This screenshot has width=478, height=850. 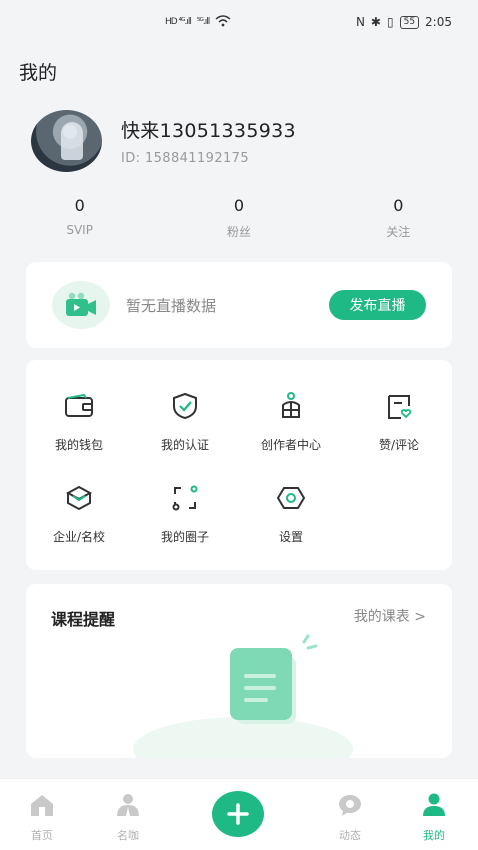 I want to click on tab-home: 首页, so click(x=42, y=818).